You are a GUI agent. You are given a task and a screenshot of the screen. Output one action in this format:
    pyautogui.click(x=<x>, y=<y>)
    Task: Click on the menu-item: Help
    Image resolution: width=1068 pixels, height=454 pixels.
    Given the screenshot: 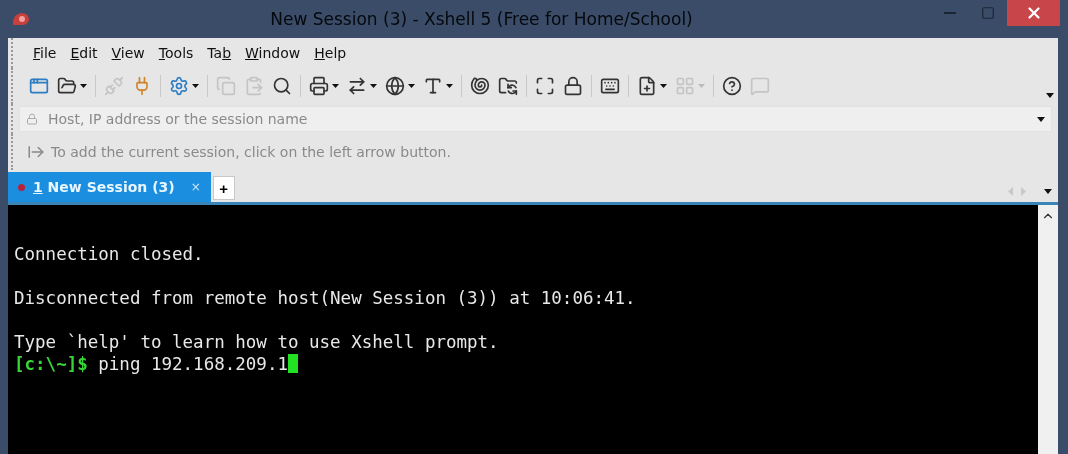 What is the action you would take?
    pyautogui.click(x=330, y=53)
    